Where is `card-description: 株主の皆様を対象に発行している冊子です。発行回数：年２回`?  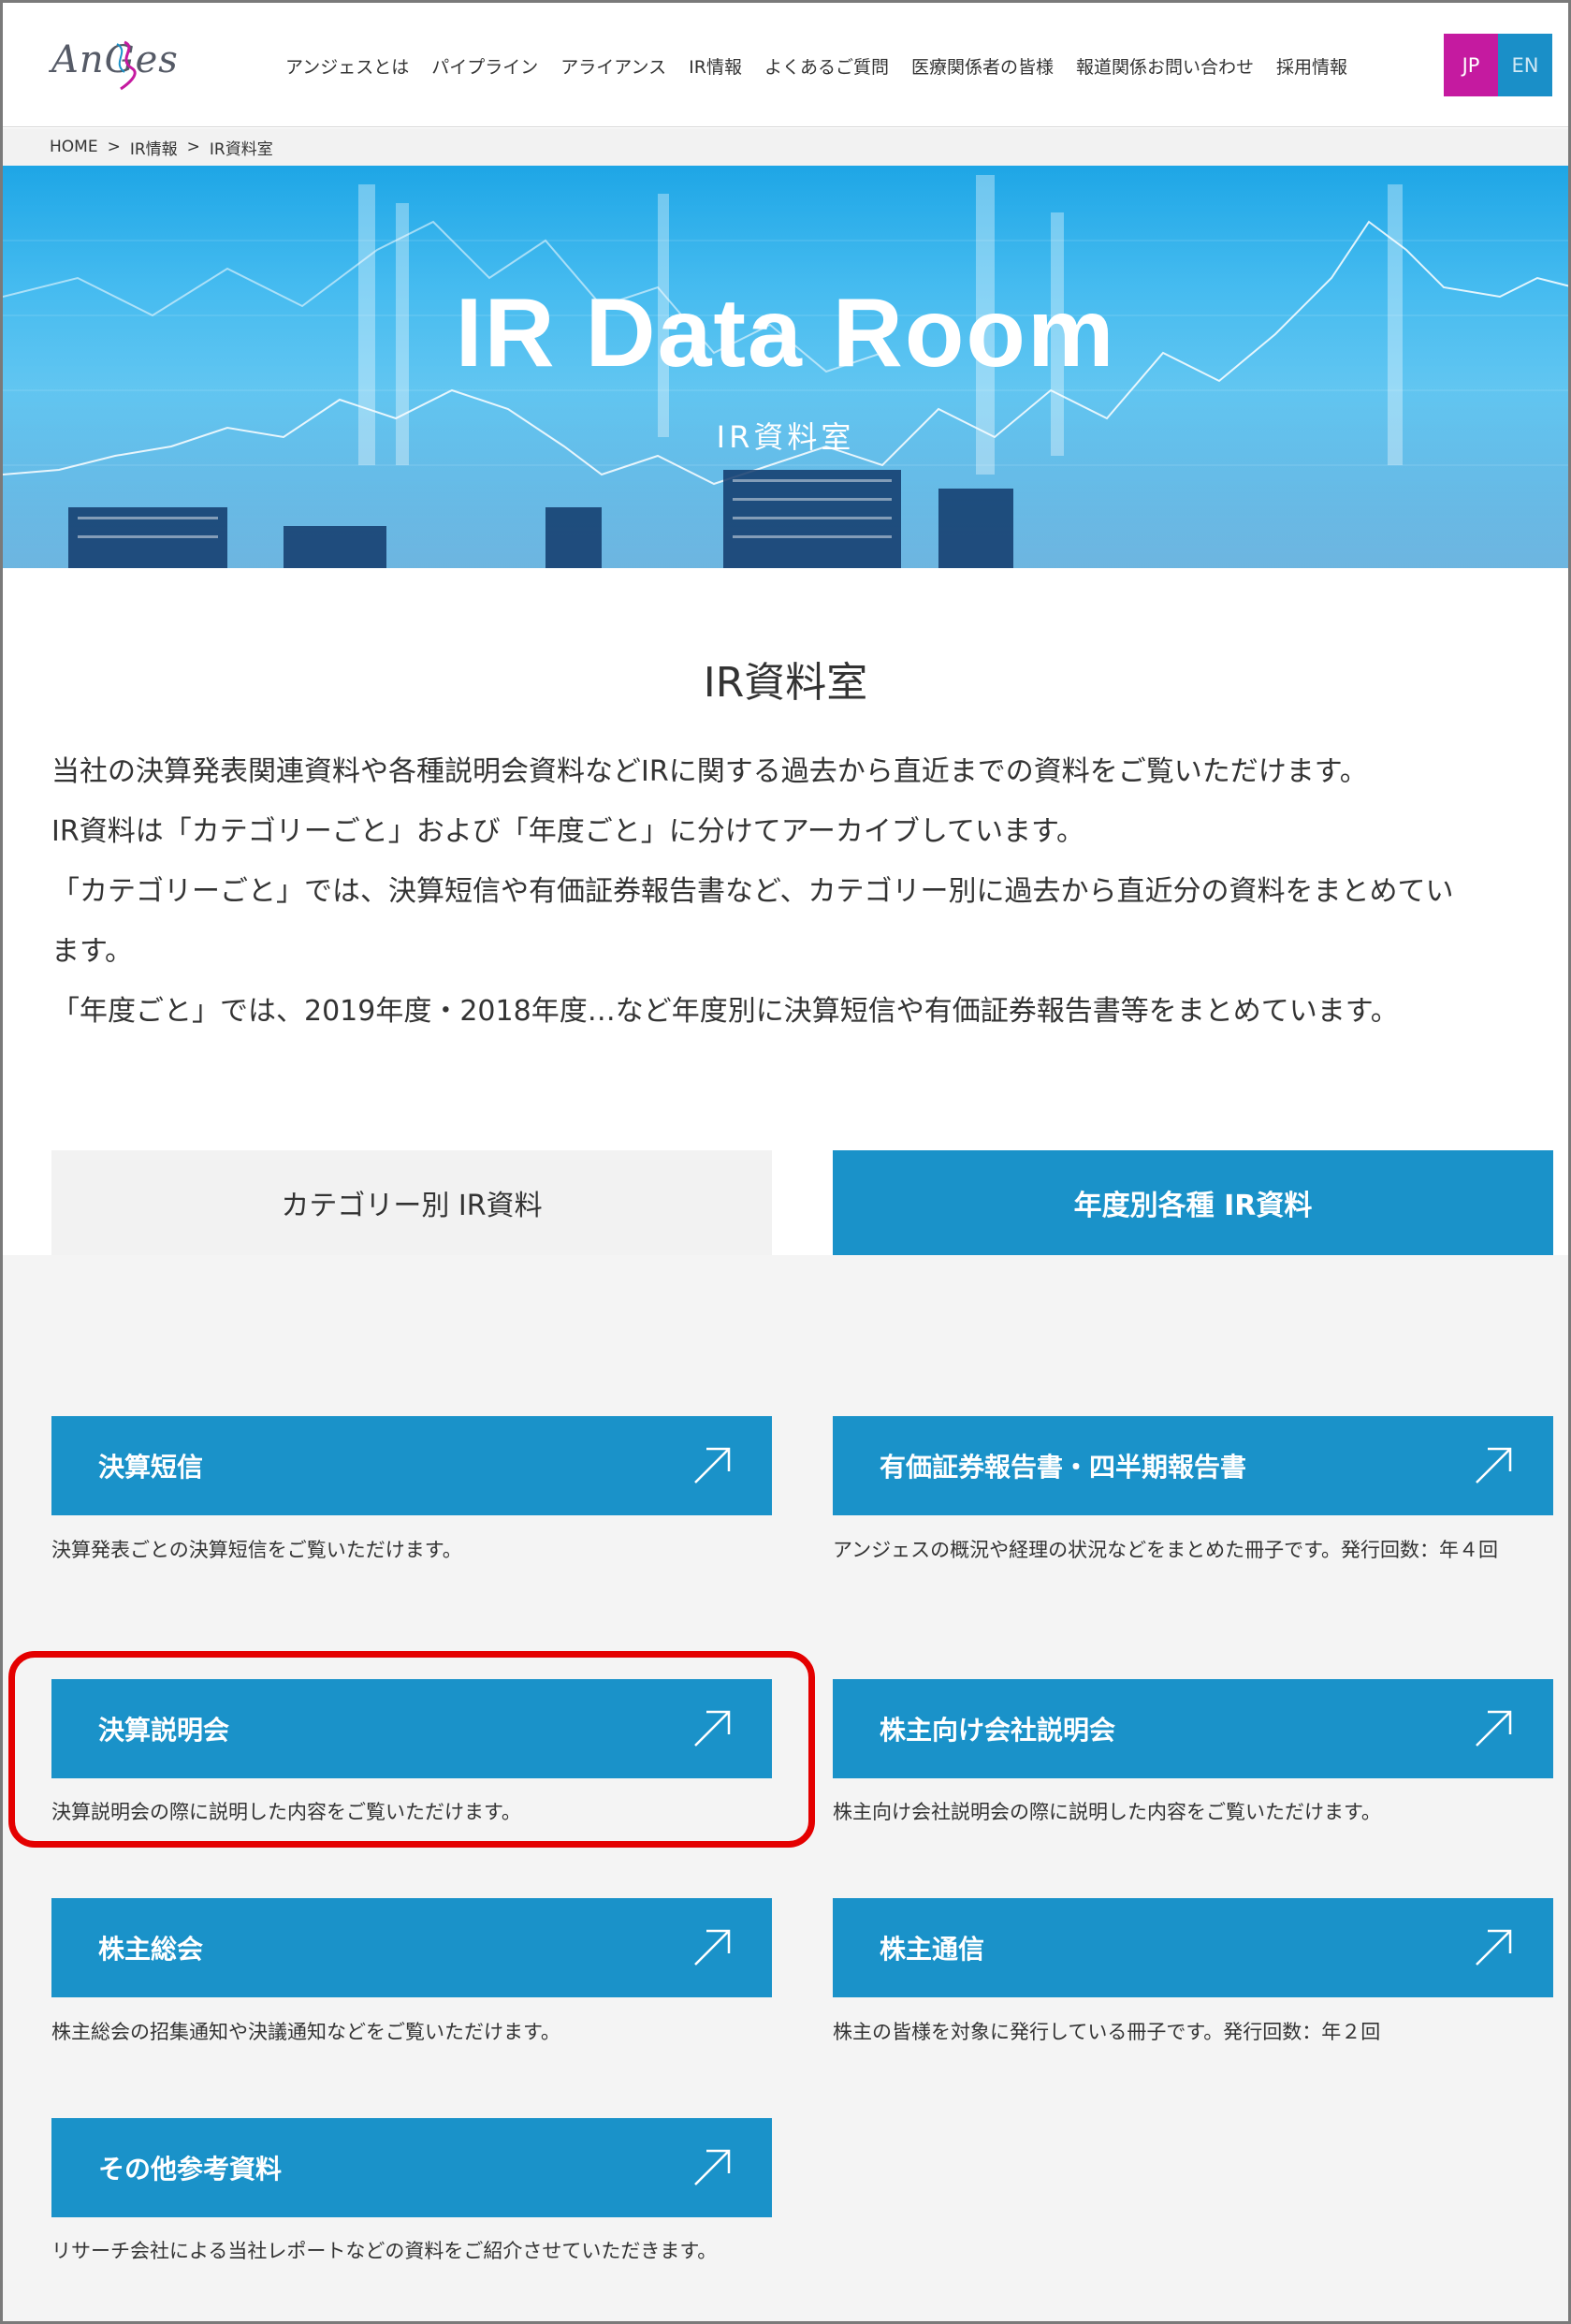
card-description: 株主の皆様を対象に発行している冊子です。発行回数：年２回 is located at coordinates (1107, 2032).